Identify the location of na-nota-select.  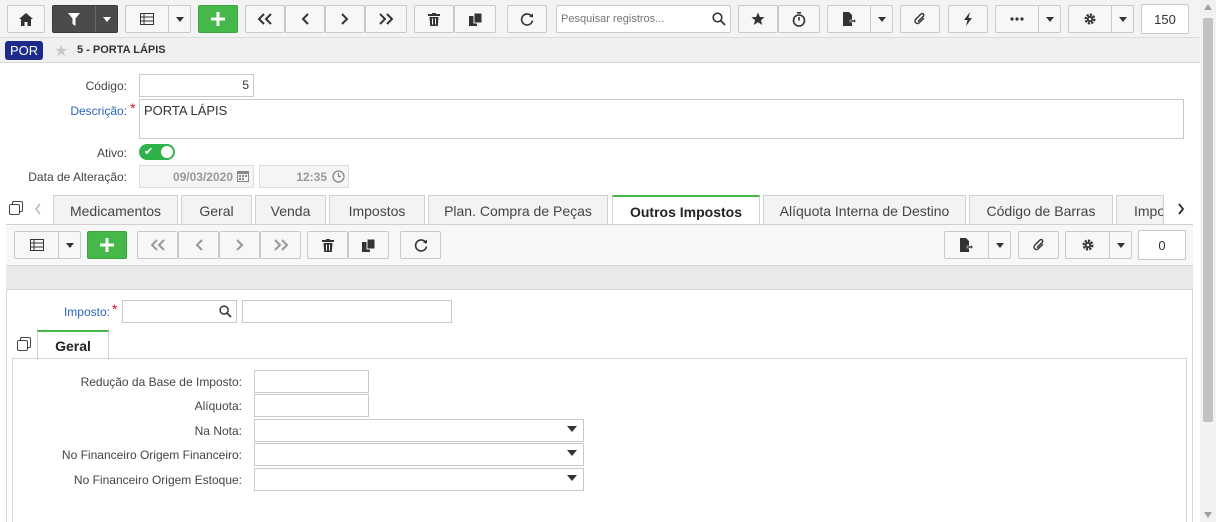
(419, 430).